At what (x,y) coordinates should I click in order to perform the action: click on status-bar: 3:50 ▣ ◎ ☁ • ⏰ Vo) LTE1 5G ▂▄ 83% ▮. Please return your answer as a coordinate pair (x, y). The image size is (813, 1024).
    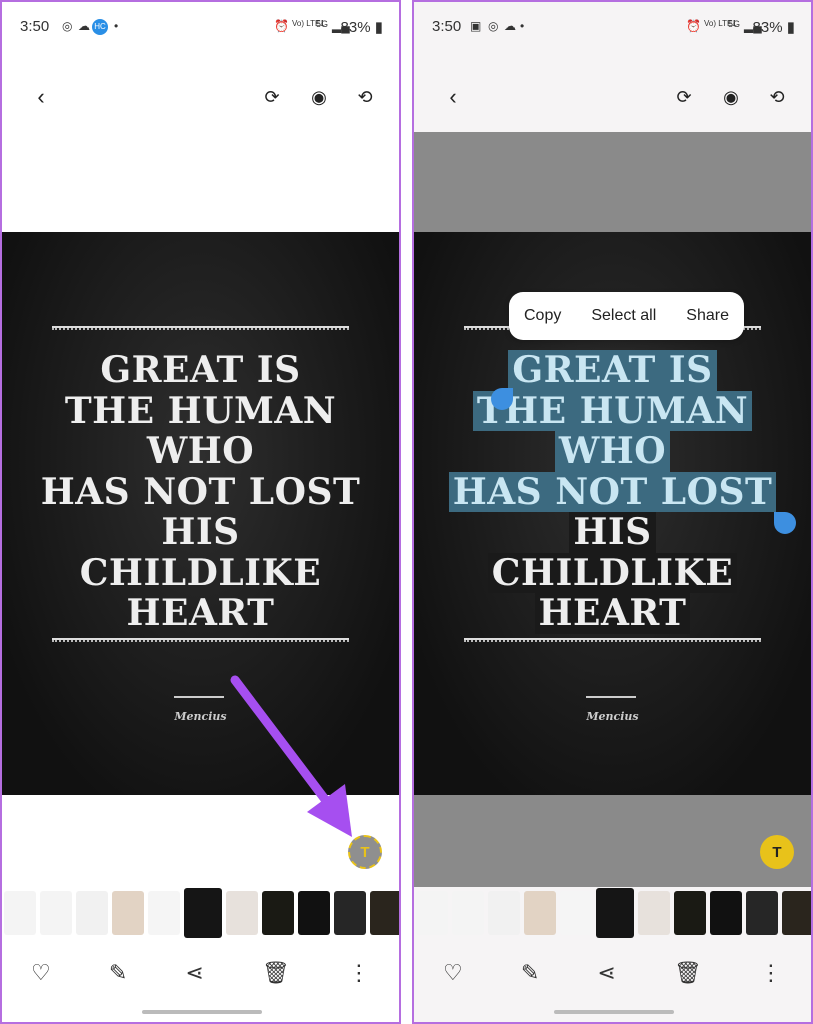
    Looking at the image, I should click on (612, 27).